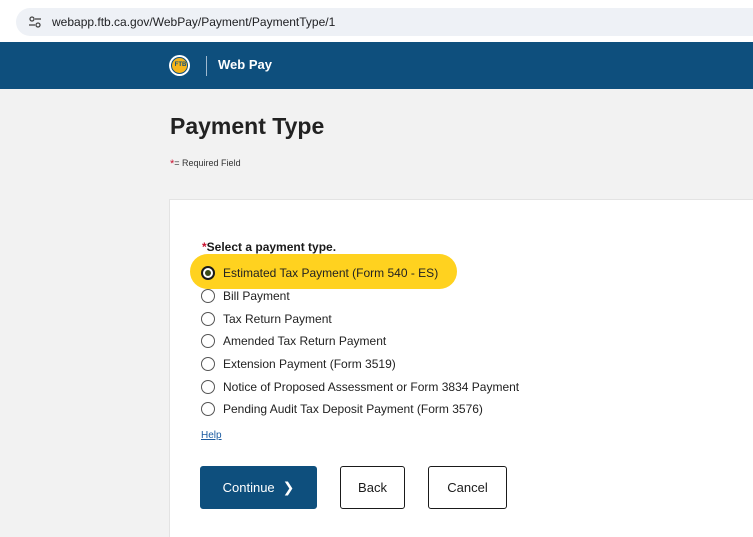  I want to click on chevron-right-icon: ❯, so click(288, 487).